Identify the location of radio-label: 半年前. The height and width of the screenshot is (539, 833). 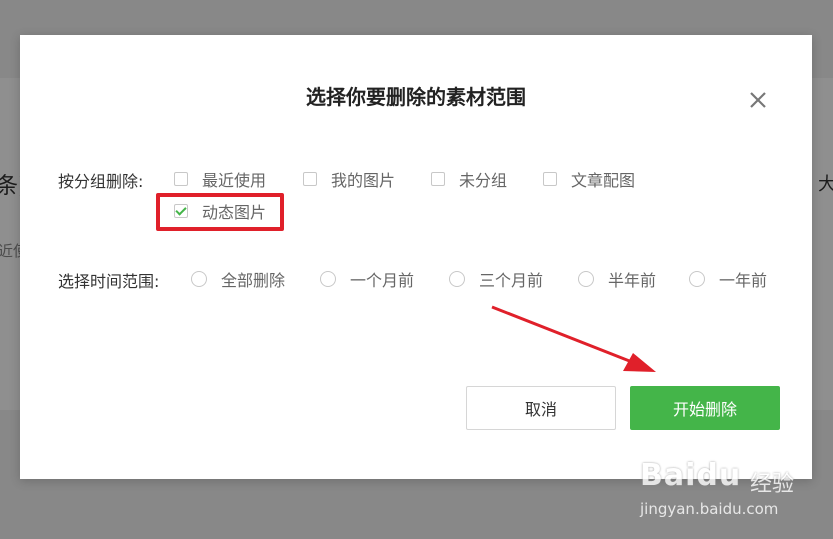
(632, 280).